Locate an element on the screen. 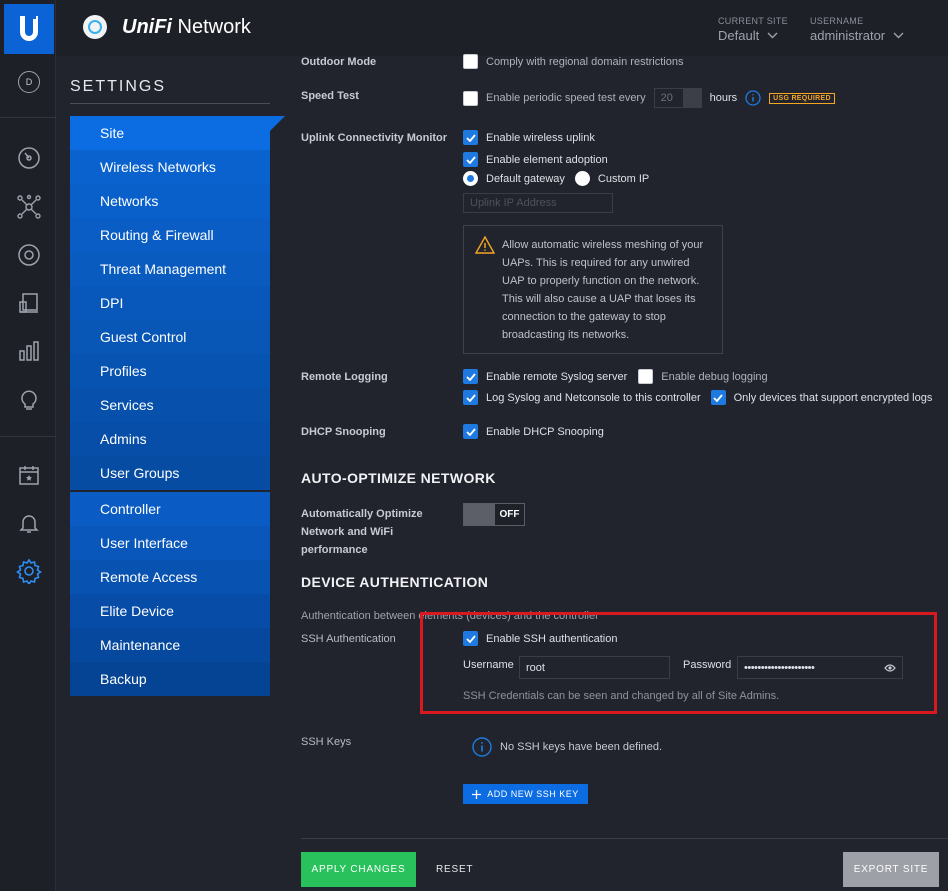  nav-item-profiles: Profiles is located at coordinates (170, 371).